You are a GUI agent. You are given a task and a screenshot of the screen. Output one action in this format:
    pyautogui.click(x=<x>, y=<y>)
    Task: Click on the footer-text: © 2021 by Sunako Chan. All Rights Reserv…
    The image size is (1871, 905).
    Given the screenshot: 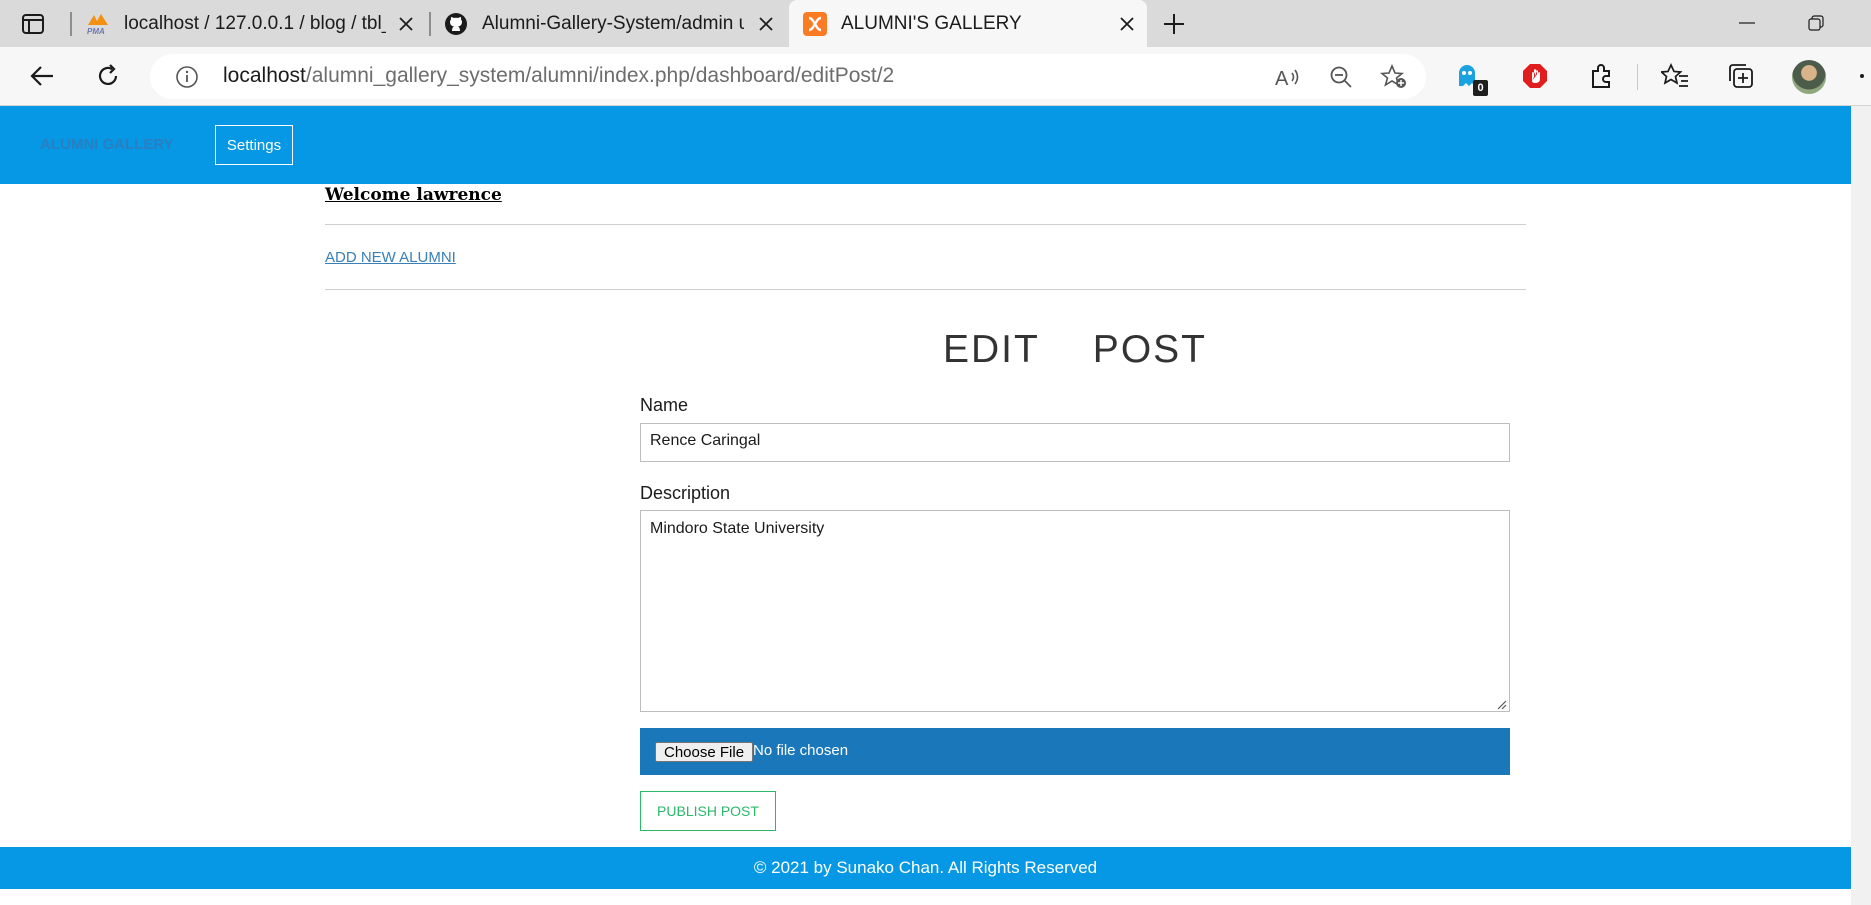 What is the action you would take?
    pyautogui.click(x=925, y=867)
    